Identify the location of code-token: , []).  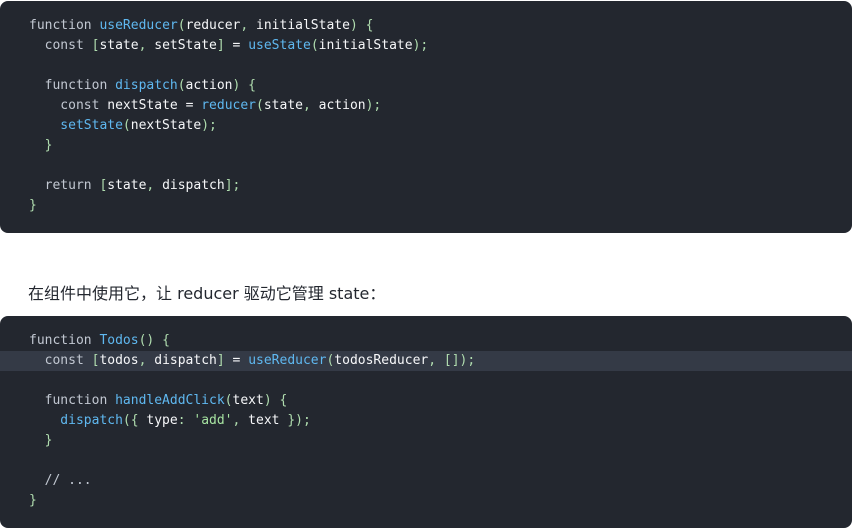
(448, 360).